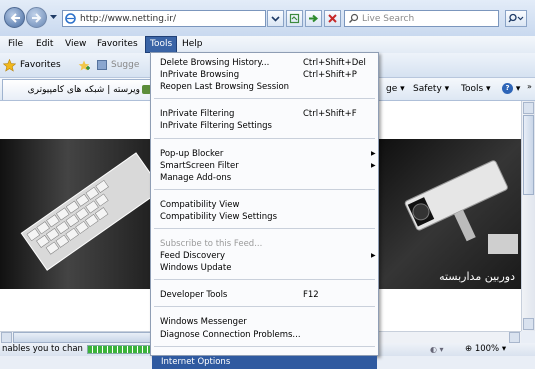 Image resolution: width=535 pixels, height=369 pixels. I want to click on banner-image-cctv: دوربین مداربسته, so click(449, 214).